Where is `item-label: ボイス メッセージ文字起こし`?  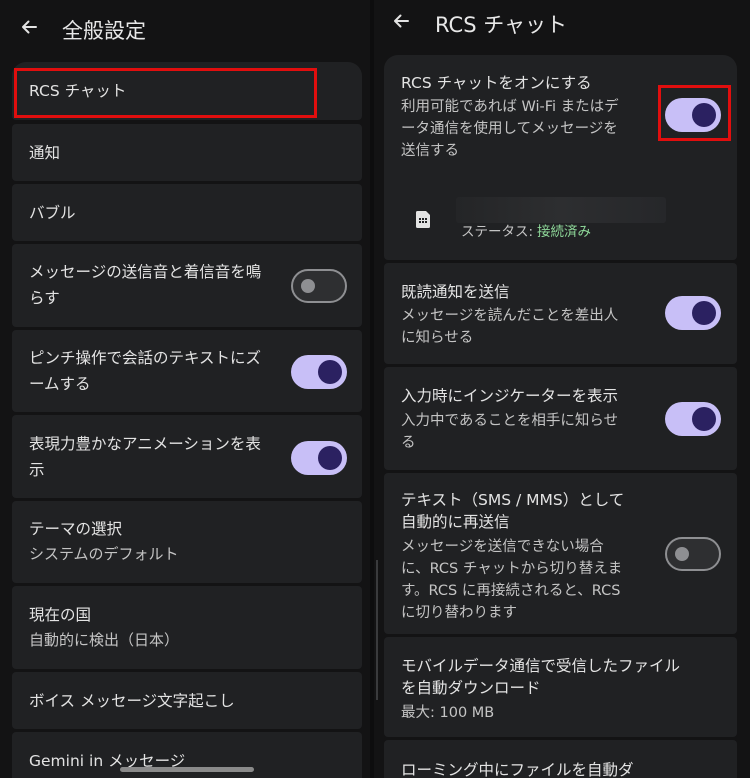 item-label: ボイス メッセージ文字起こし is located at coordinates (132, 701).